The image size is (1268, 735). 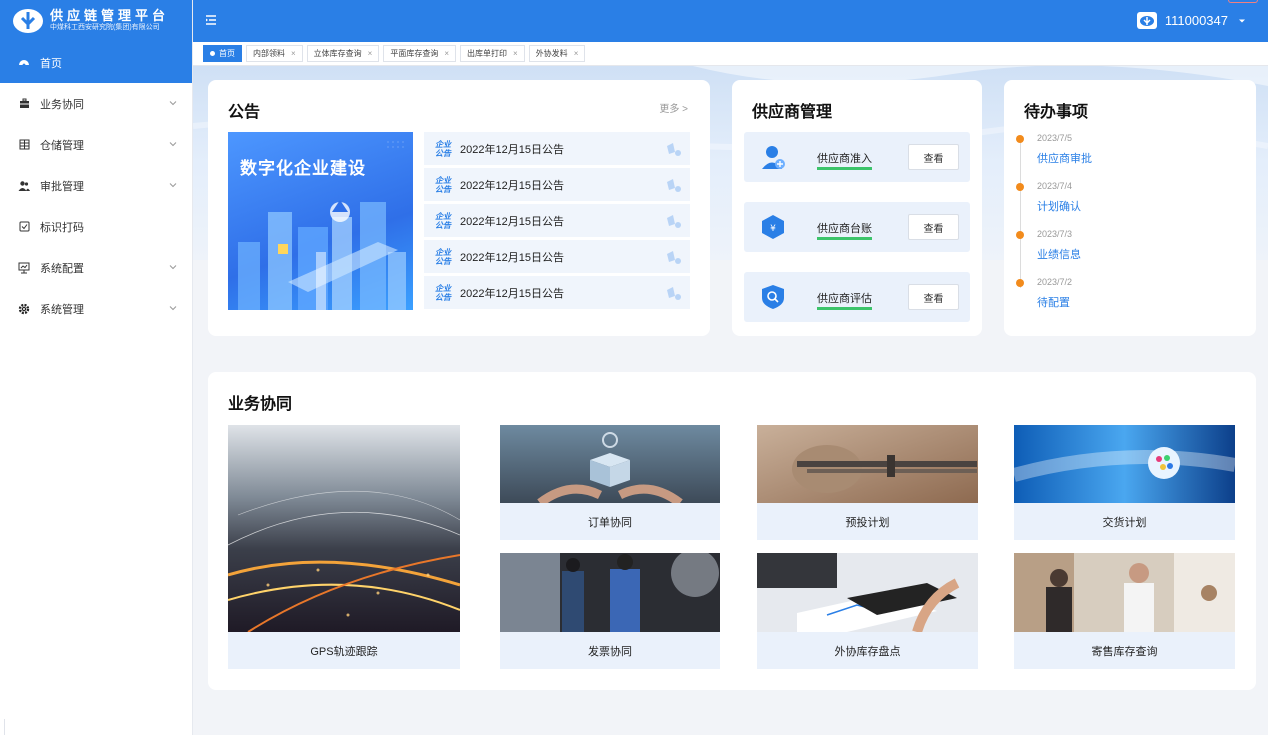 I want to click on tile-label: 订单协同, so click(x=610, y=521).